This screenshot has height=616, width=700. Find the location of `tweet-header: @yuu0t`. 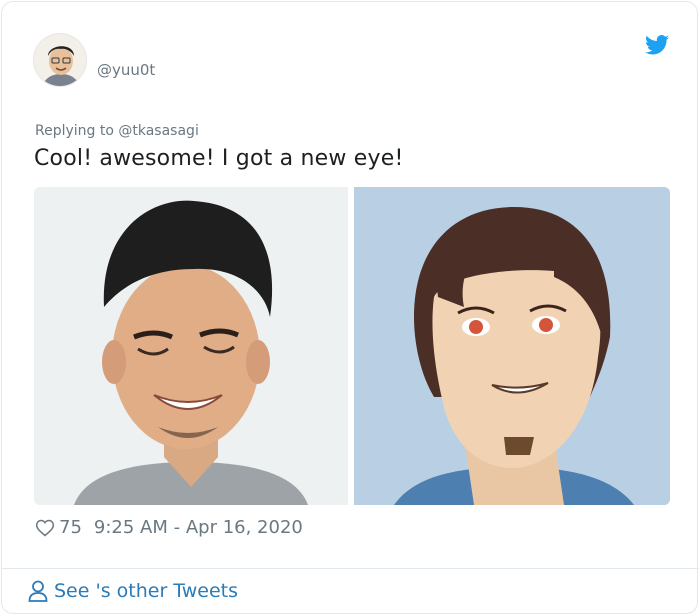

tweet-header: @yuu0t is located at coordinates (353, 61).